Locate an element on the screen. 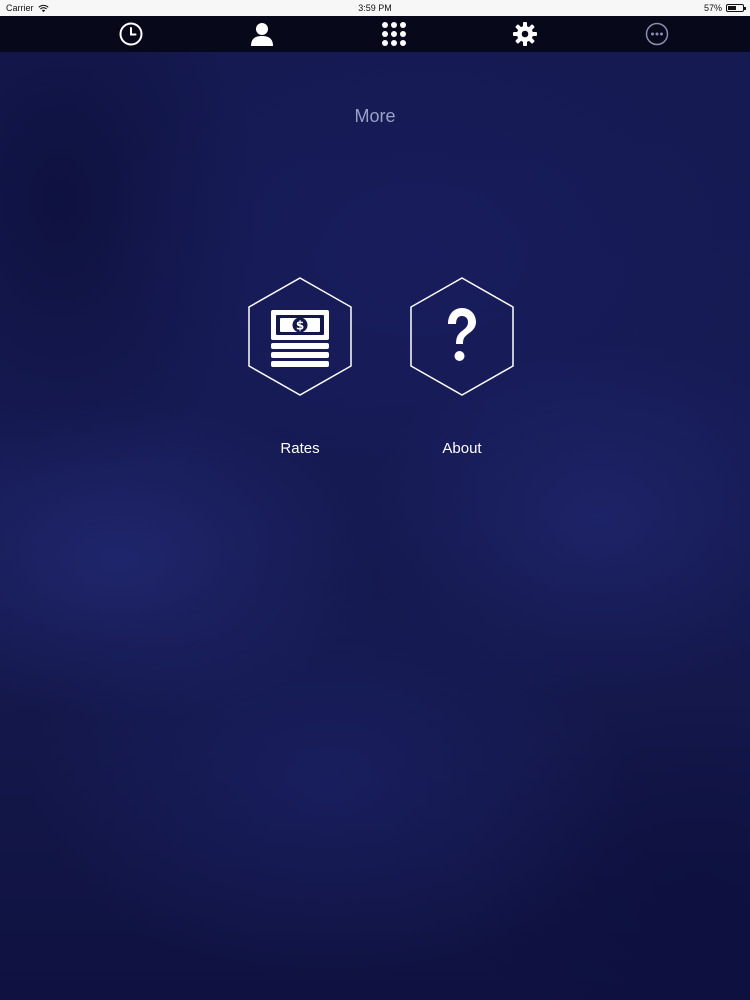  about-label: About is located at coordinates (462, 448).